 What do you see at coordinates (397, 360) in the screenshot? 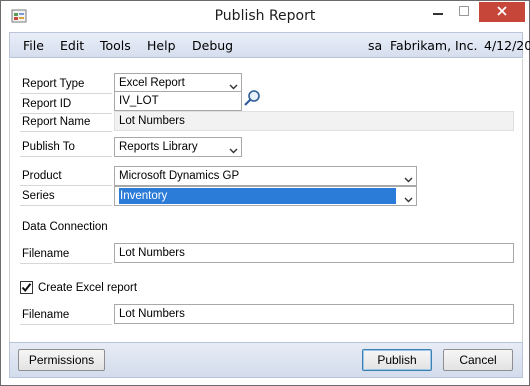
I see `publish-button: Publish` at bounding box center [397, 360].